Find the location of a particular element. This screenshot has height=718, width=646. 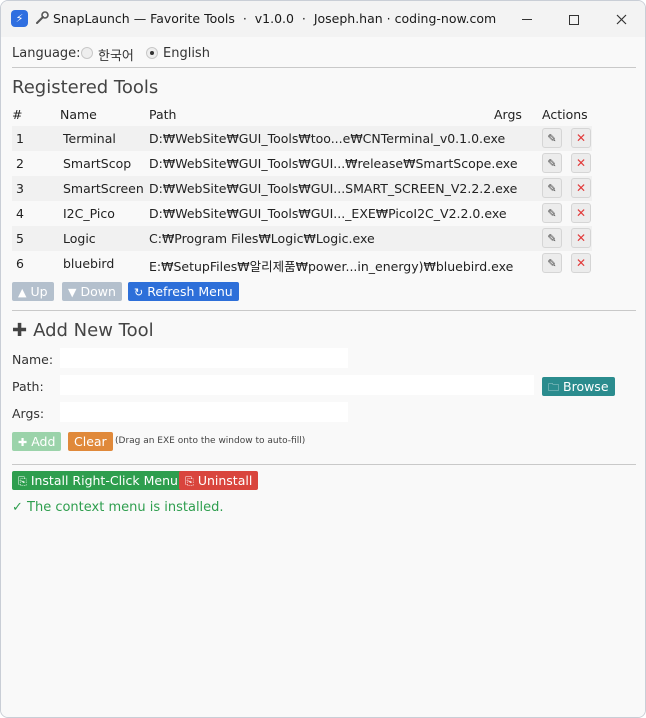

column-header-path: Path is located at coordinates (163, 114).